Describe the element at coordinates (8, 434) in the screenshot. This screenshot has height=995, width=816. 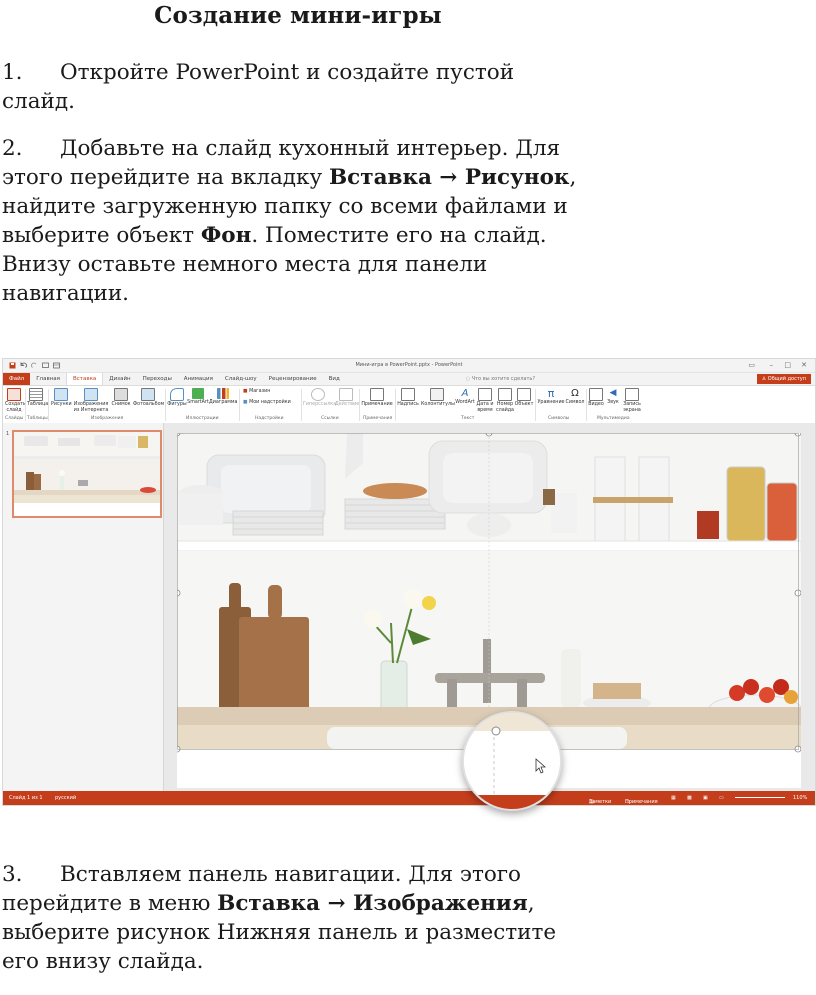
I see `thumbnail-number: 1` at that location.